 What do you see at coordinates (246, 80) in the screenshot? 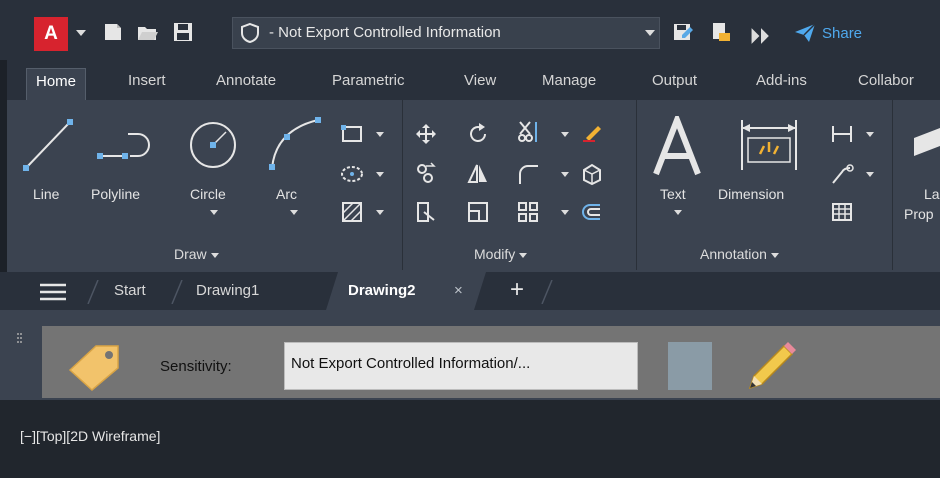
I see `tab-annotate: Annotate` at bounding box center [246, 80].